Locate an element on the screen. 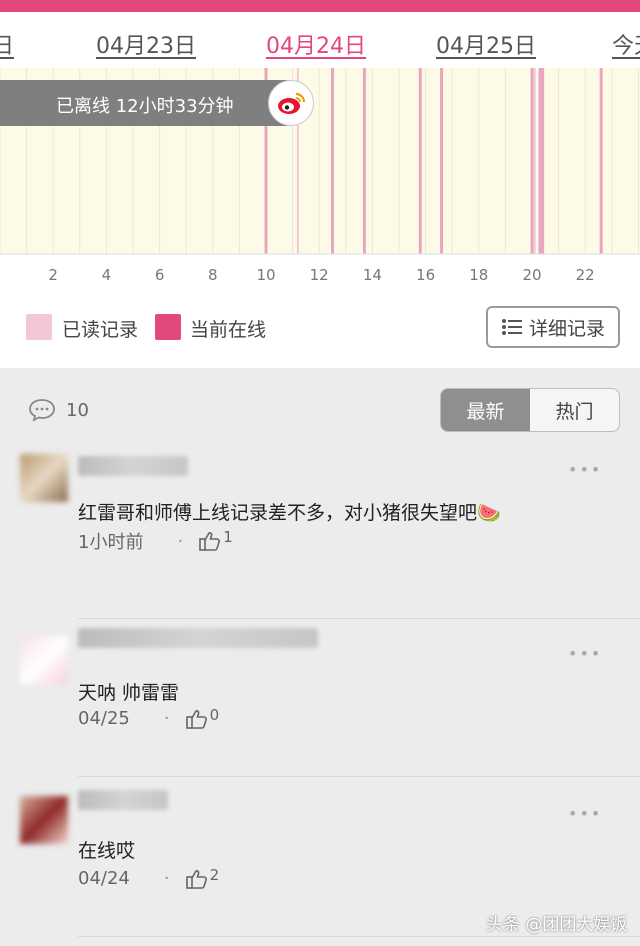  offline-status-text: 已离线 12小时33分钟 is located at coordinates (145, 106).